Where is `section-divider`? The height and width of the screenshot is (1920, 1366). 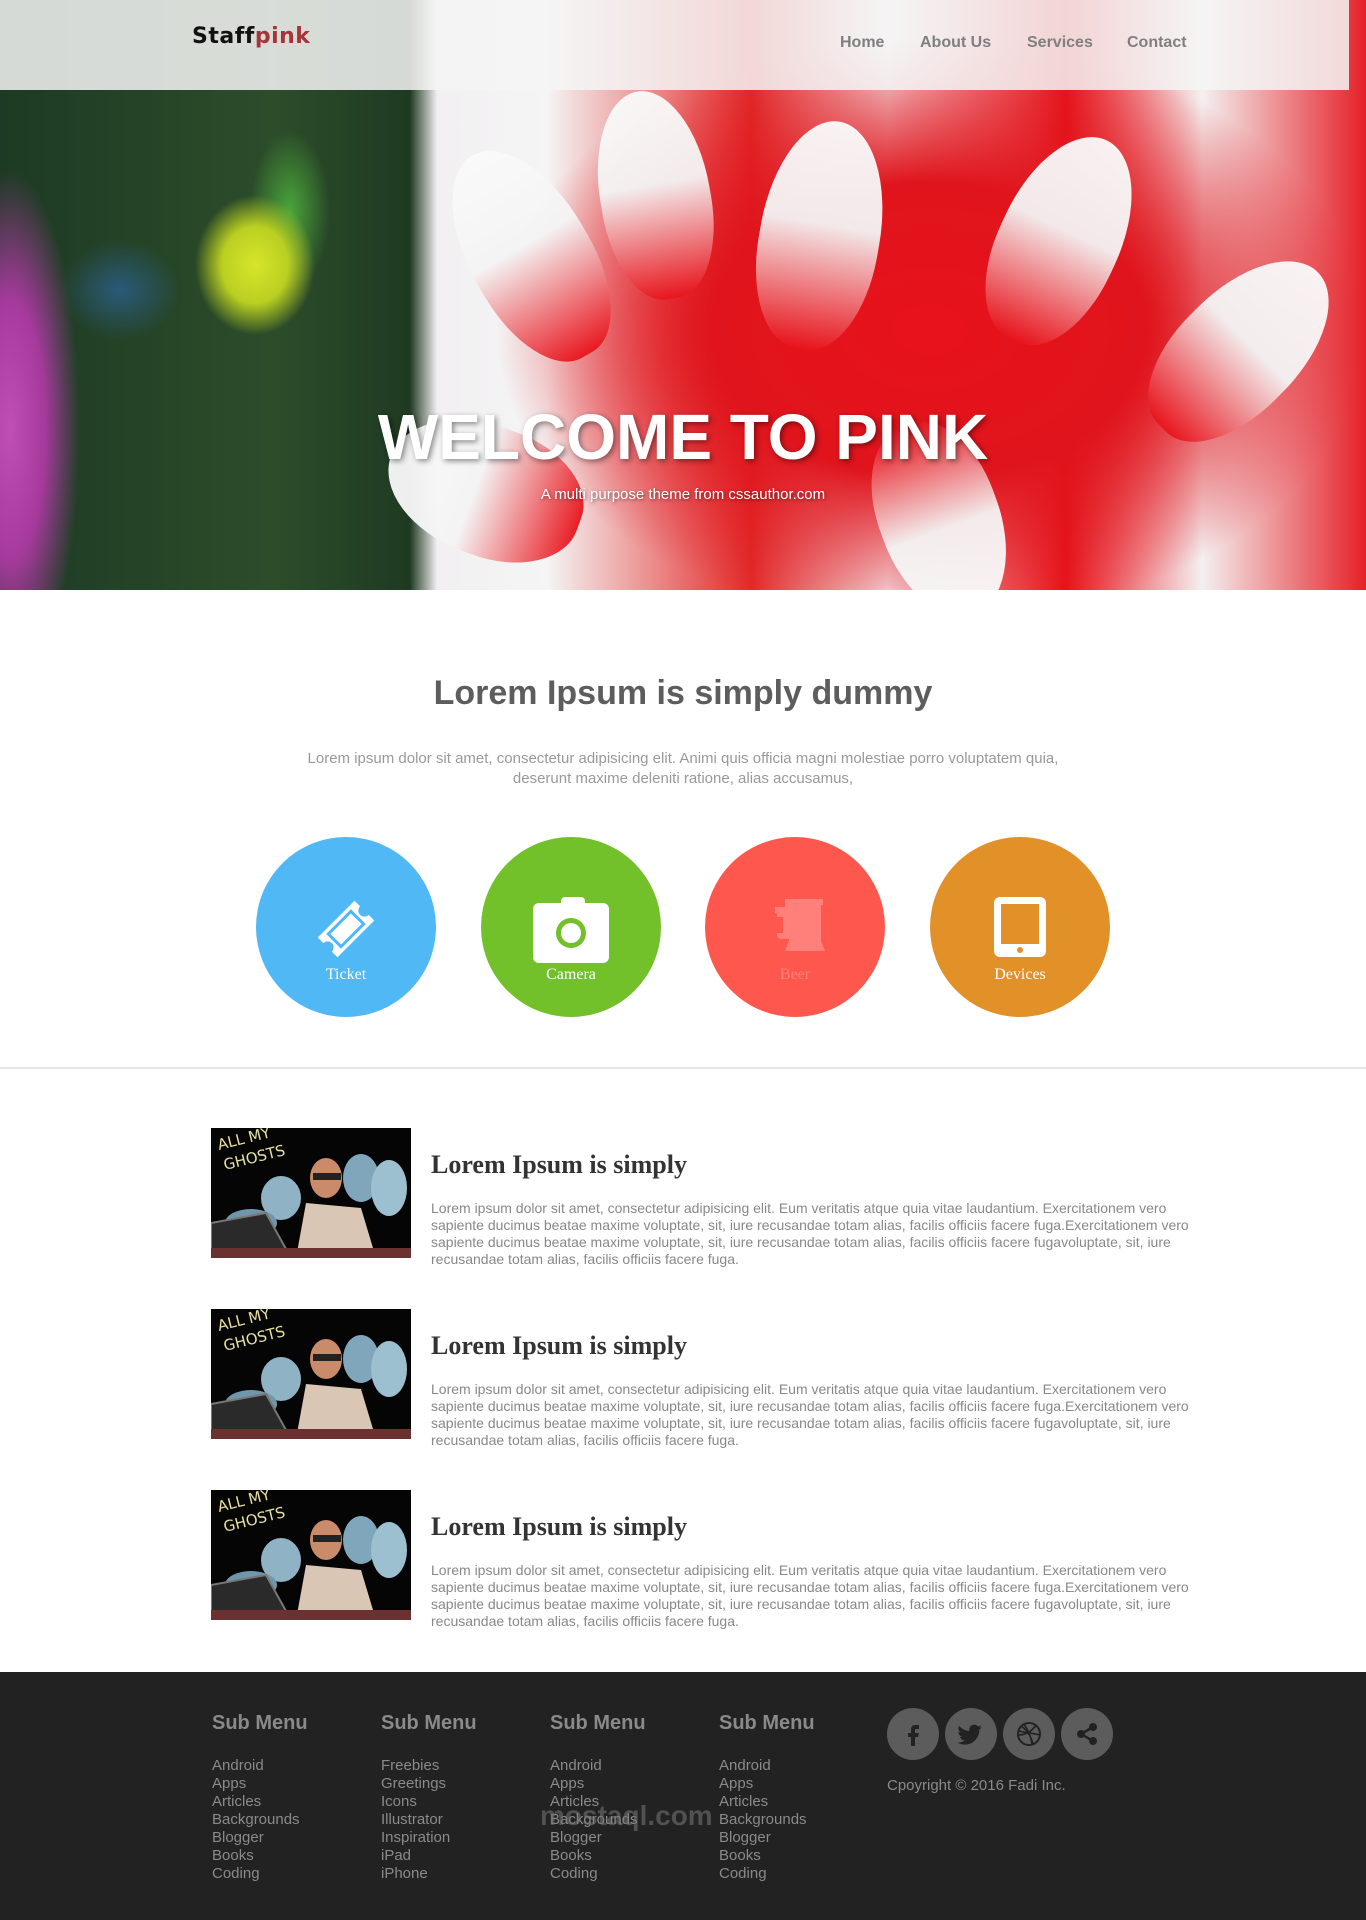
section-divider is located at coordinates (683, 1068).